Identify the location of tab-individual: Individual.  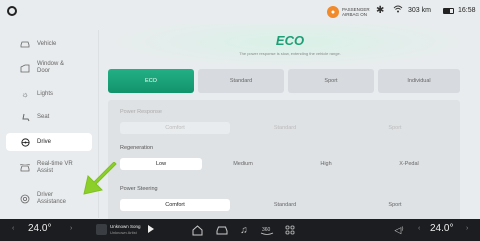
(419, 81).